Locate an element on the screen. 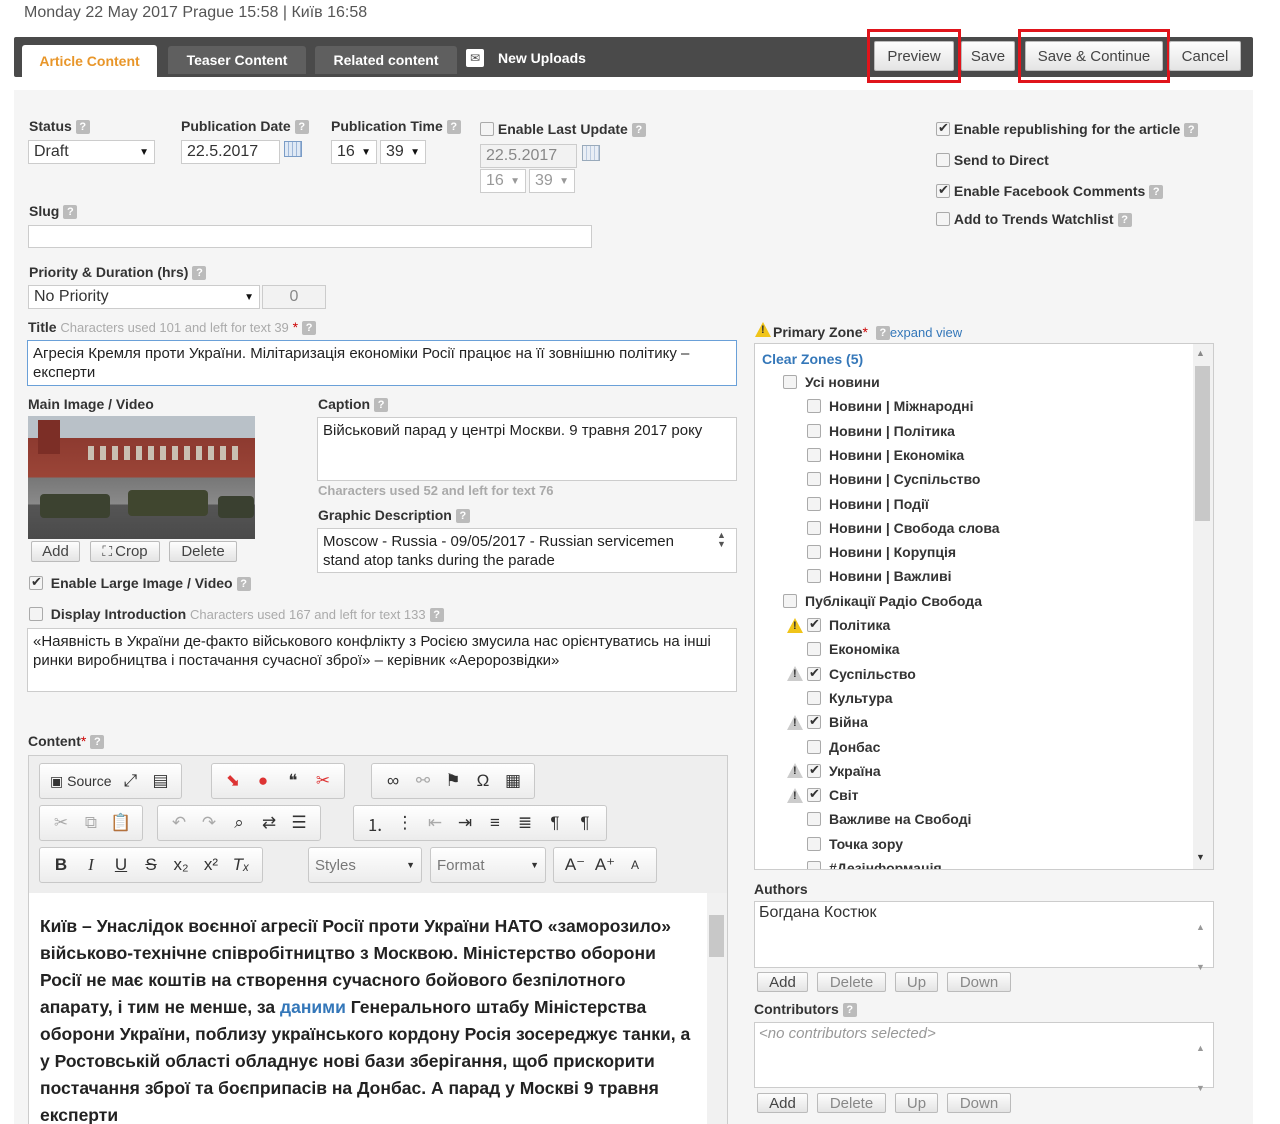 The height and width of the screenshot is (1124, 1280). zone-item: Новини | Суспільство is located at coordinates (893, 479).